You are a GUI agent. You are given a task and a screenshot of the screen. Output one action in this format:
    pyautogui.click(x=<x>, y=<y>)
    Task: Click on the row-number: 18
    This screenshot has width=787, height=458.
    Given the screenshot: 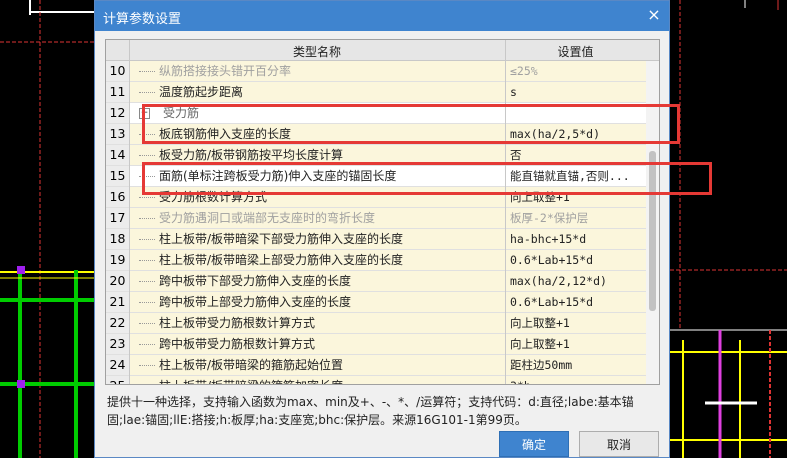 What is the action you would take?
    pyautogui.click(x=117, y=239)
    